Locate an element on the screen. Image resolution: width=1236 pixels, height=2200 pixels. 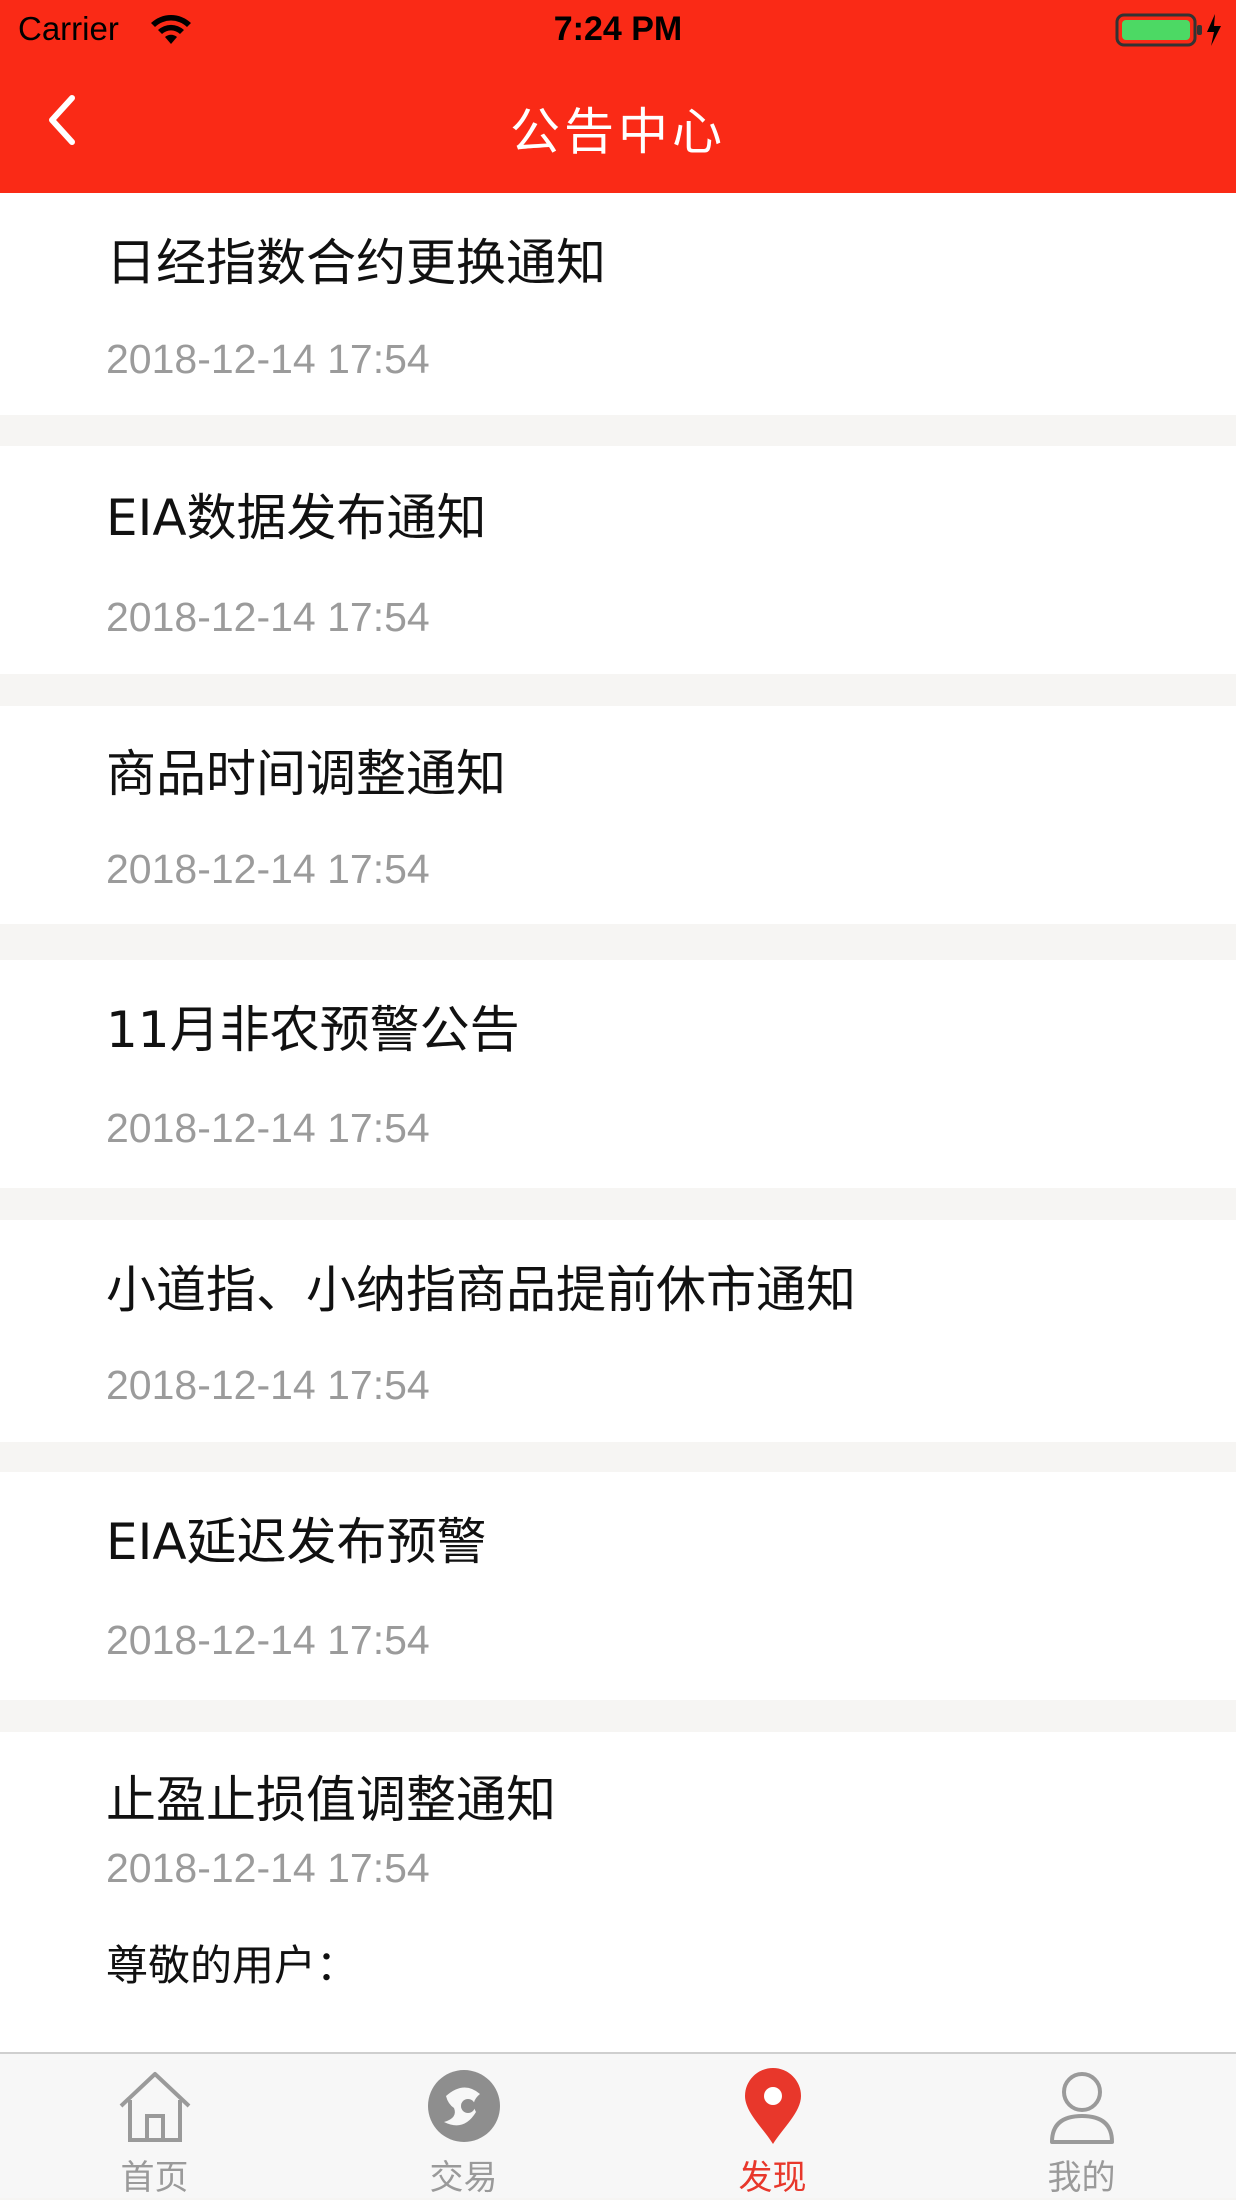
tab-trade: 交易 is located at coordinates (463, 2127).